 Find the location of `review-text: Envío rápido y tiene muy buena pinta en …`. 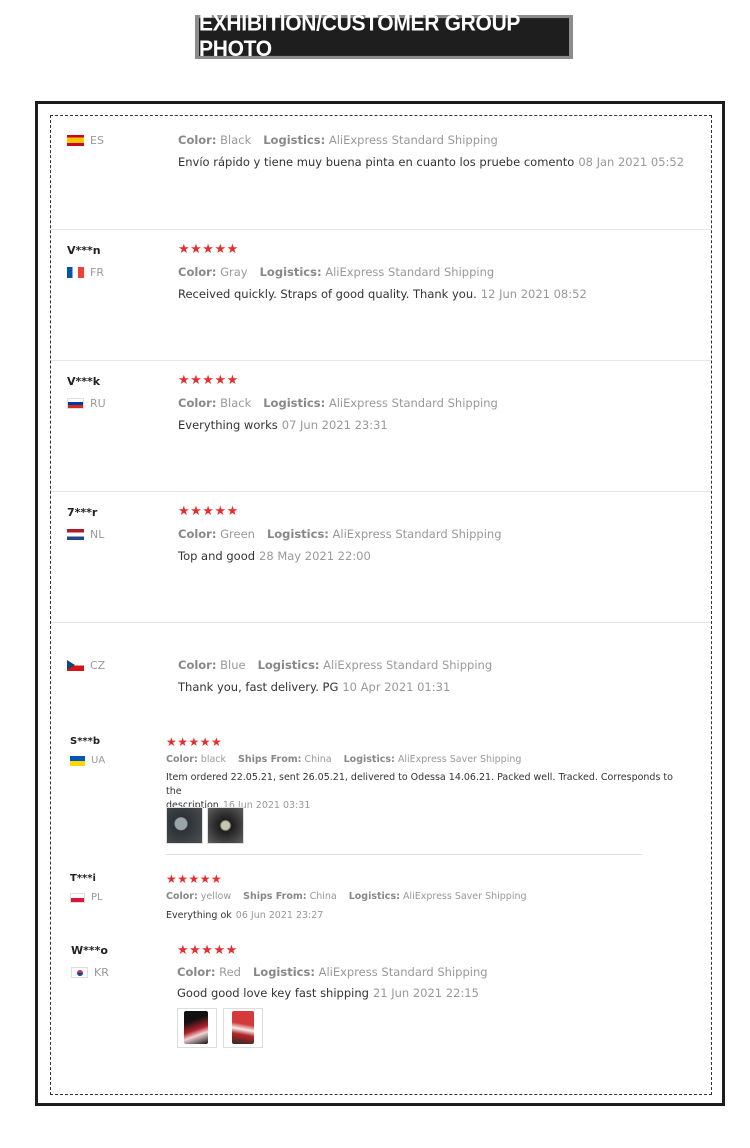

review-text: Envío rápido y tiene muy buena pinta en … is located at coordinates (431, 162).